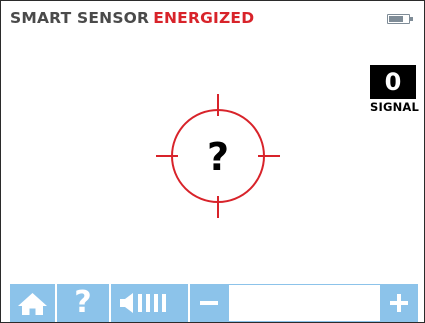 Image resolution: width=425 pixels, height=323 pixels. I want to click on target-symbol: ?, so click(218, 157).